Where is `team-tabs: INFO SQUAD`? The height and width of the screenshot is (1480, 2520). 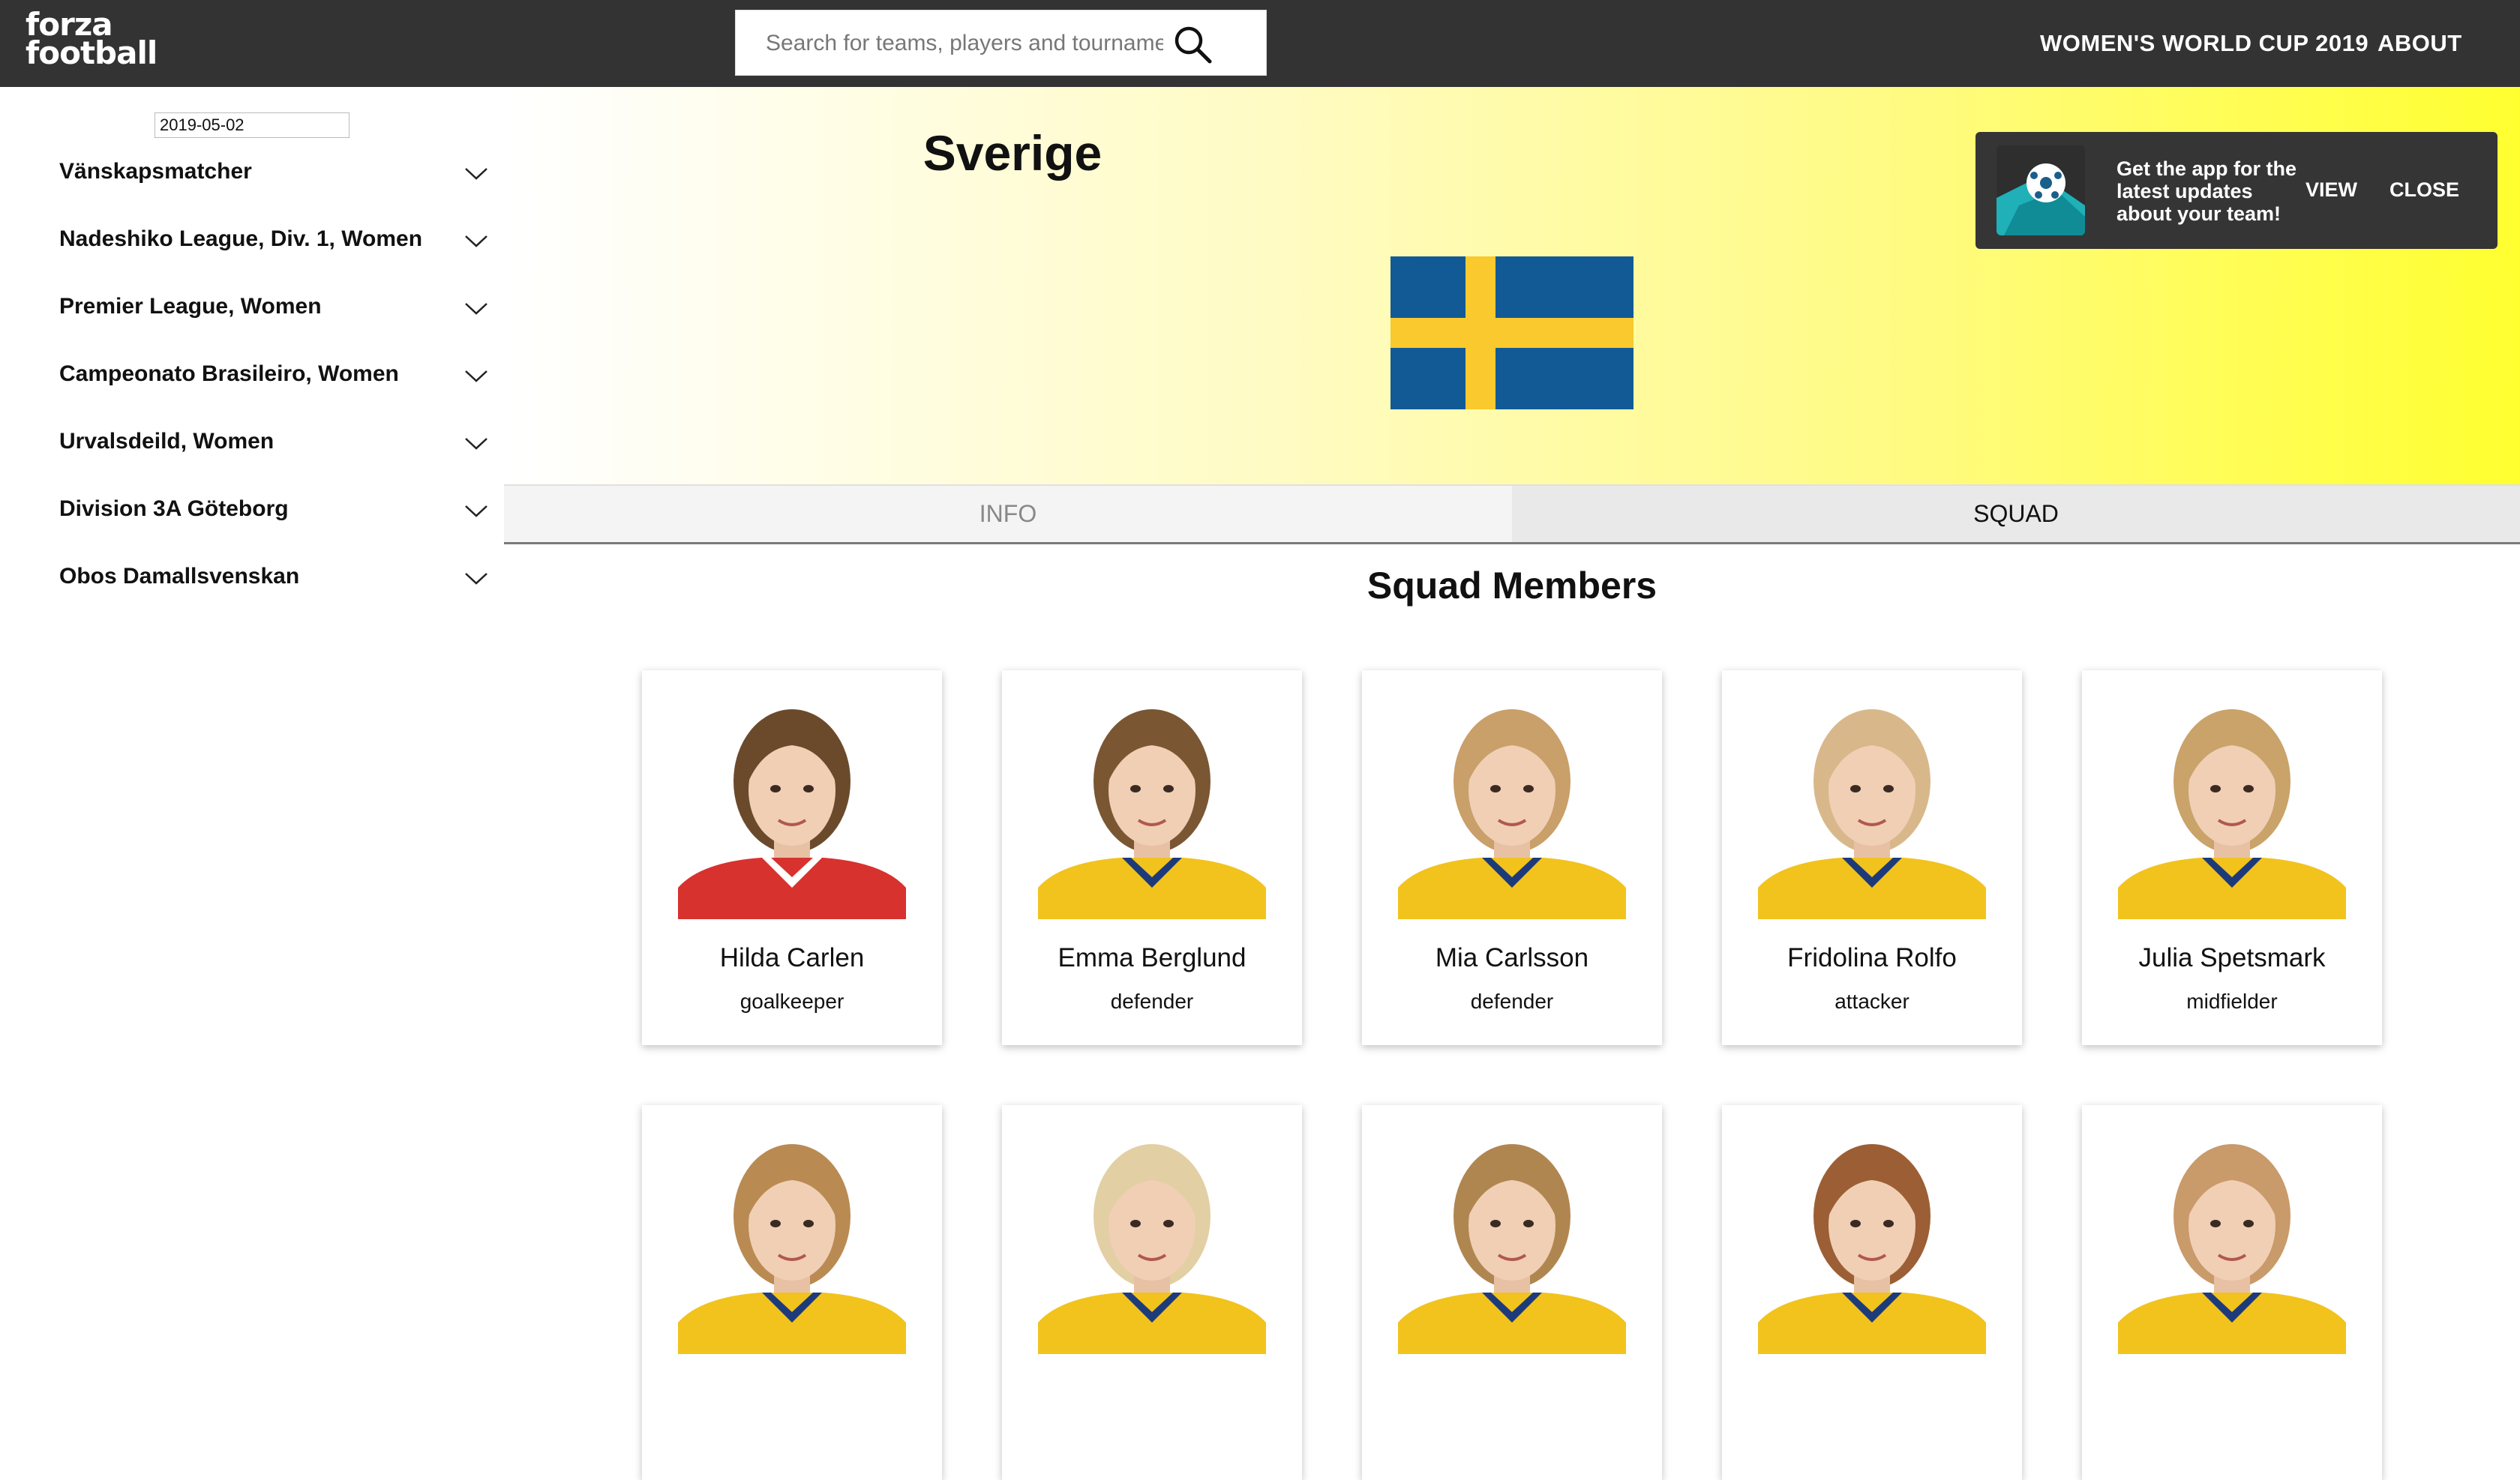
team-tabs: INFO SQUAD is located at coordinates (1512, 514).